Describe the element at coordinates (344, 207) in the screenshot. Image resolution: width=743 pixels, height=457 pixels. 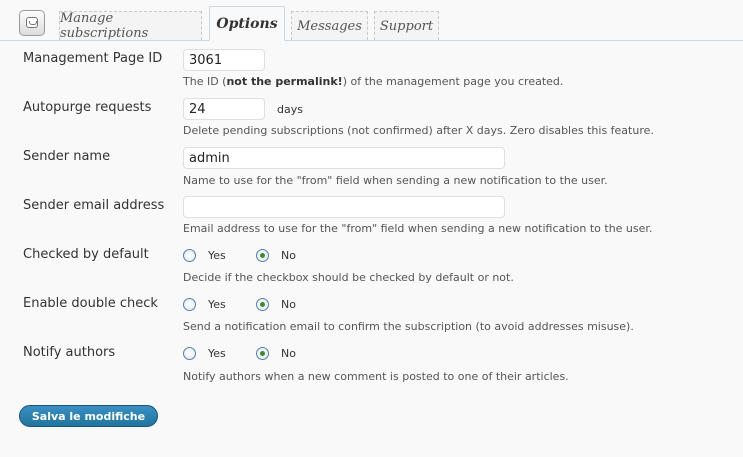
I see `sender-email-input` at that location.